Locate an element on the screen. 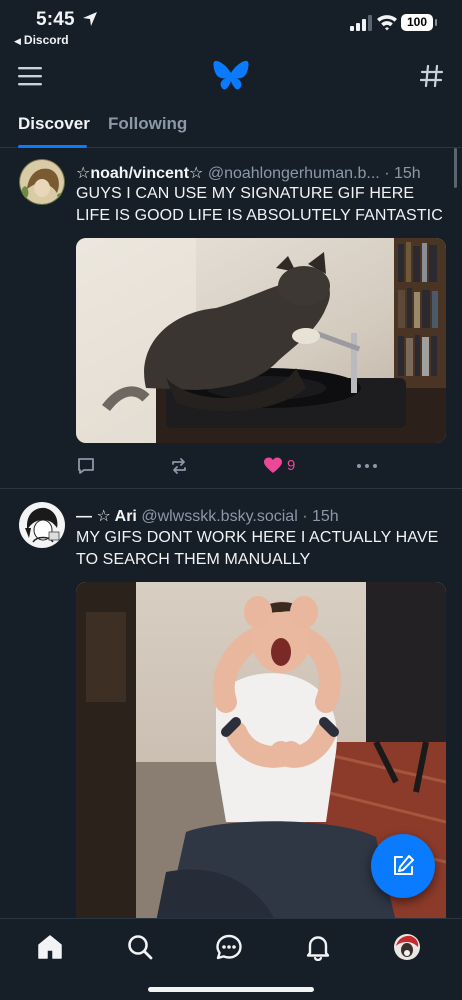  back-triangle-icon: ◀ is located at coordinates (17, 41).